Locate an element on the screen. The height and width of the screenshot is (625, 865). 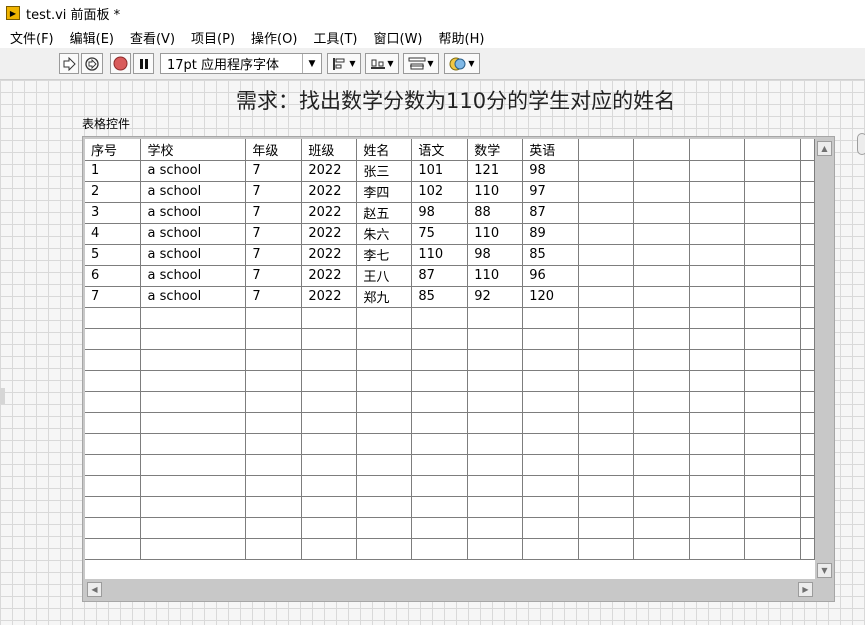
table-cell: 96 is located at coordinates (551, 276).